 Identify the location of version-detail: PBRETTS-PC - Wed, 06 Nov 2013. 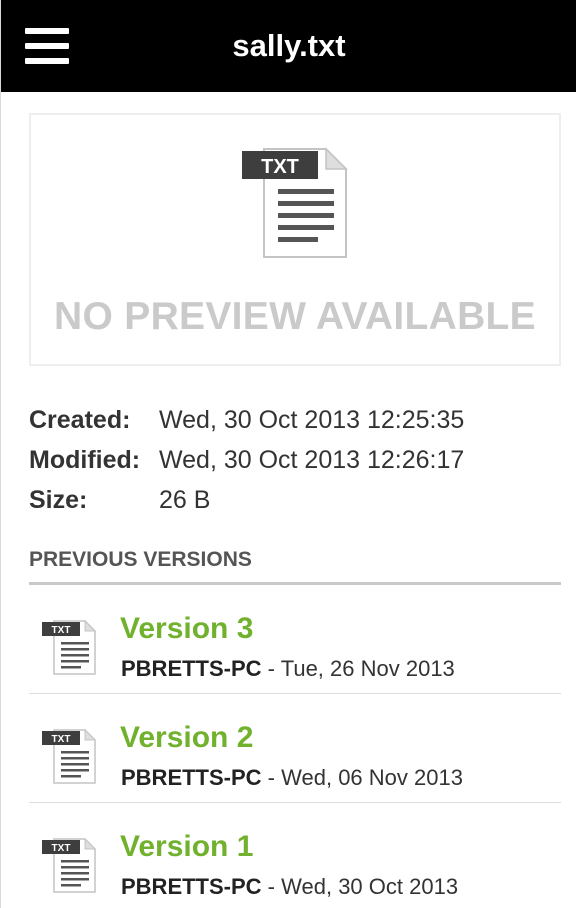
(292, 778).